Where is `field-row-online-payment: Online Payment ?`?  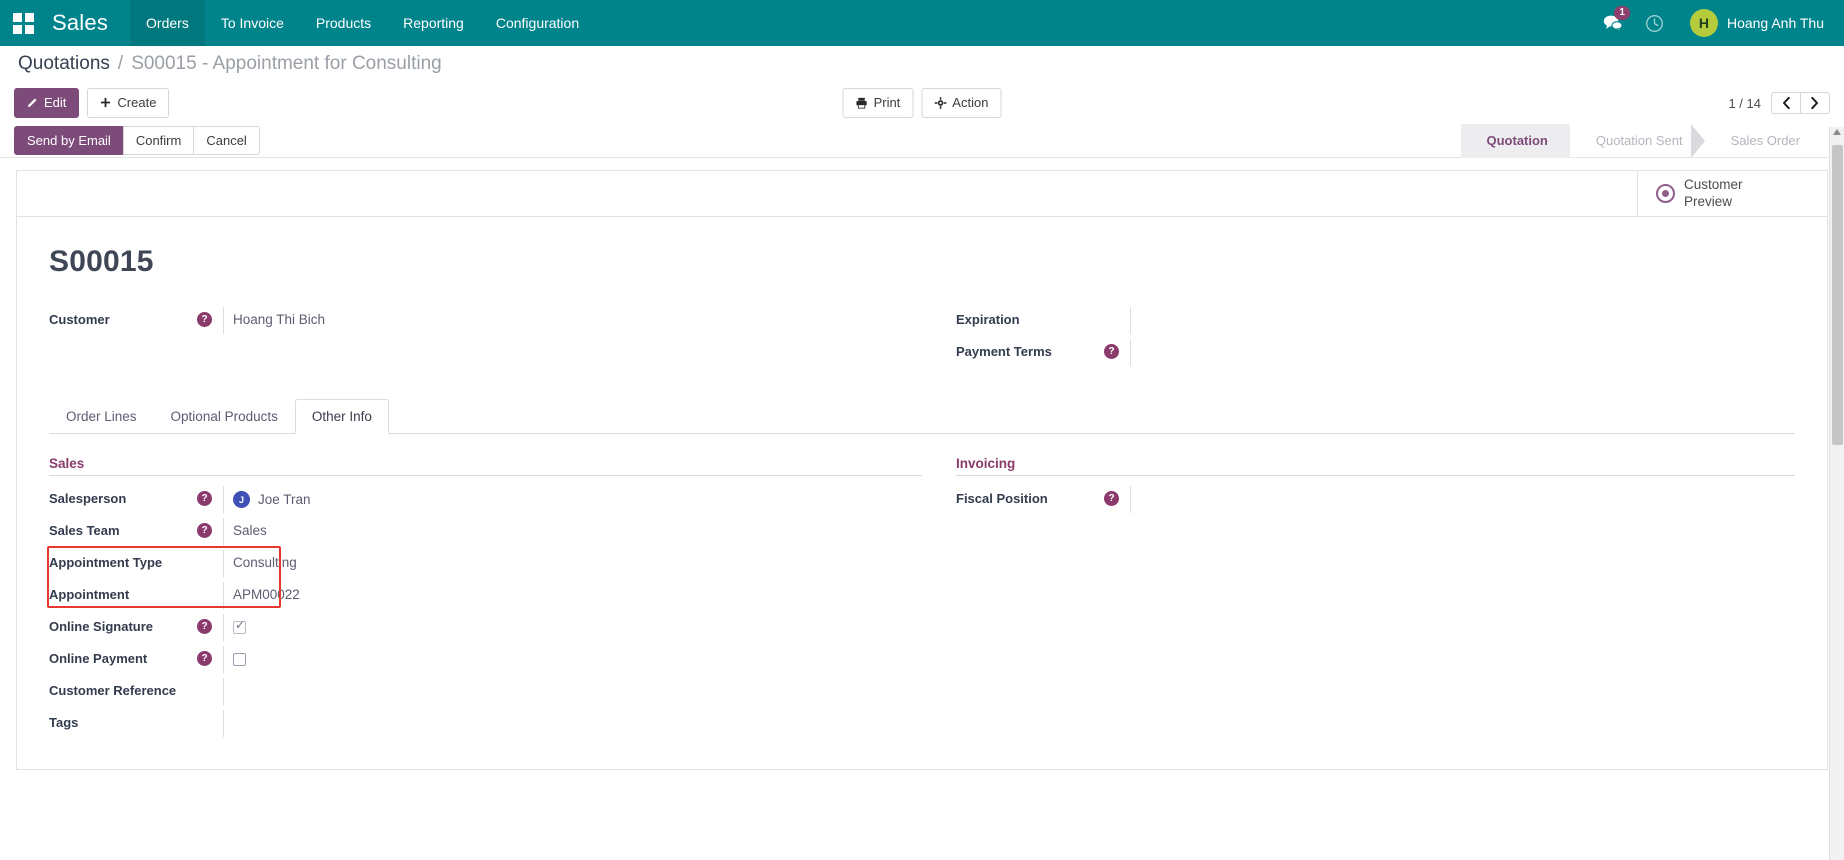 field-row-online-payment: Online Payment ? is located at coordinates (485, 661).